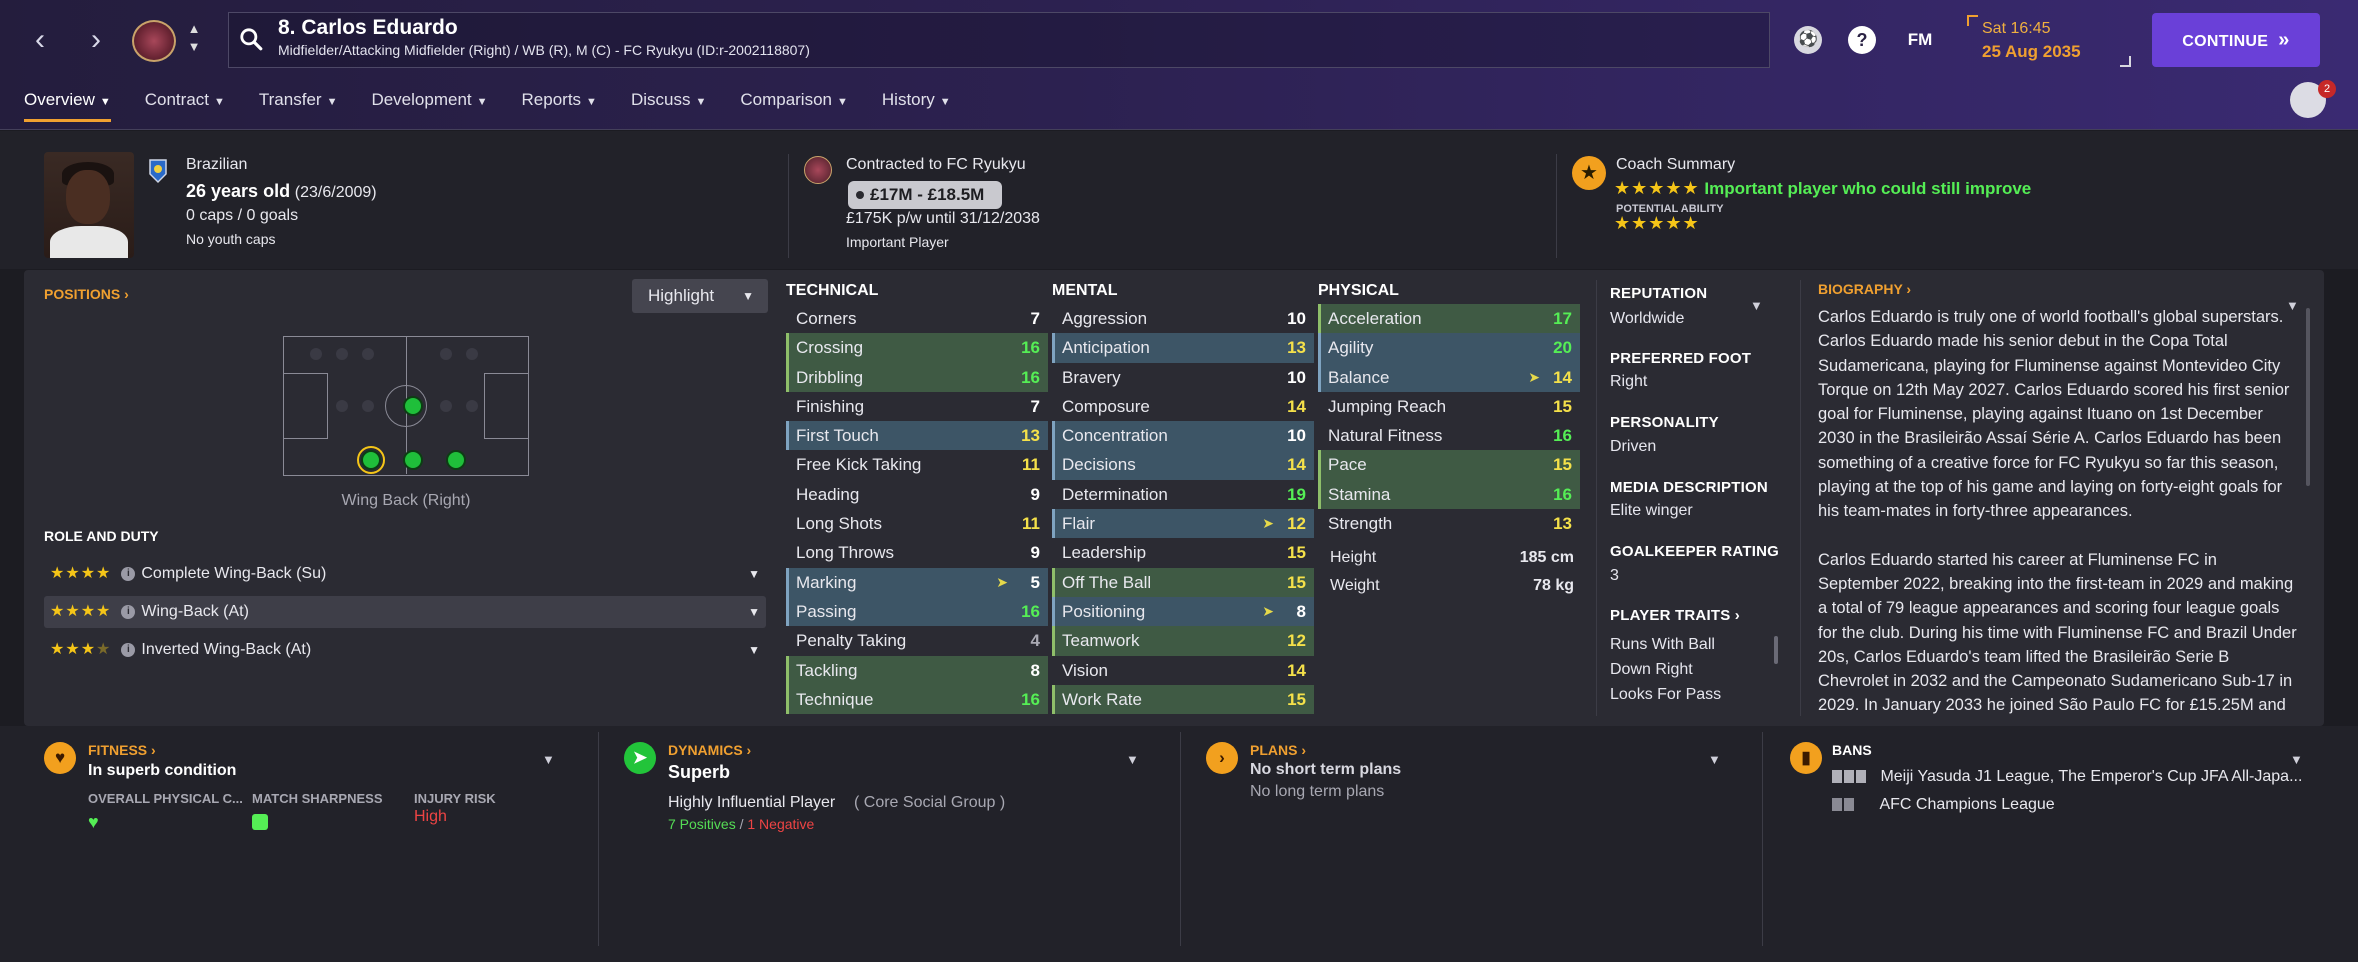  Describe the element at coordinates (917, 348) in the screenshot. I see `attribute-row: Crossing 16` at that location.